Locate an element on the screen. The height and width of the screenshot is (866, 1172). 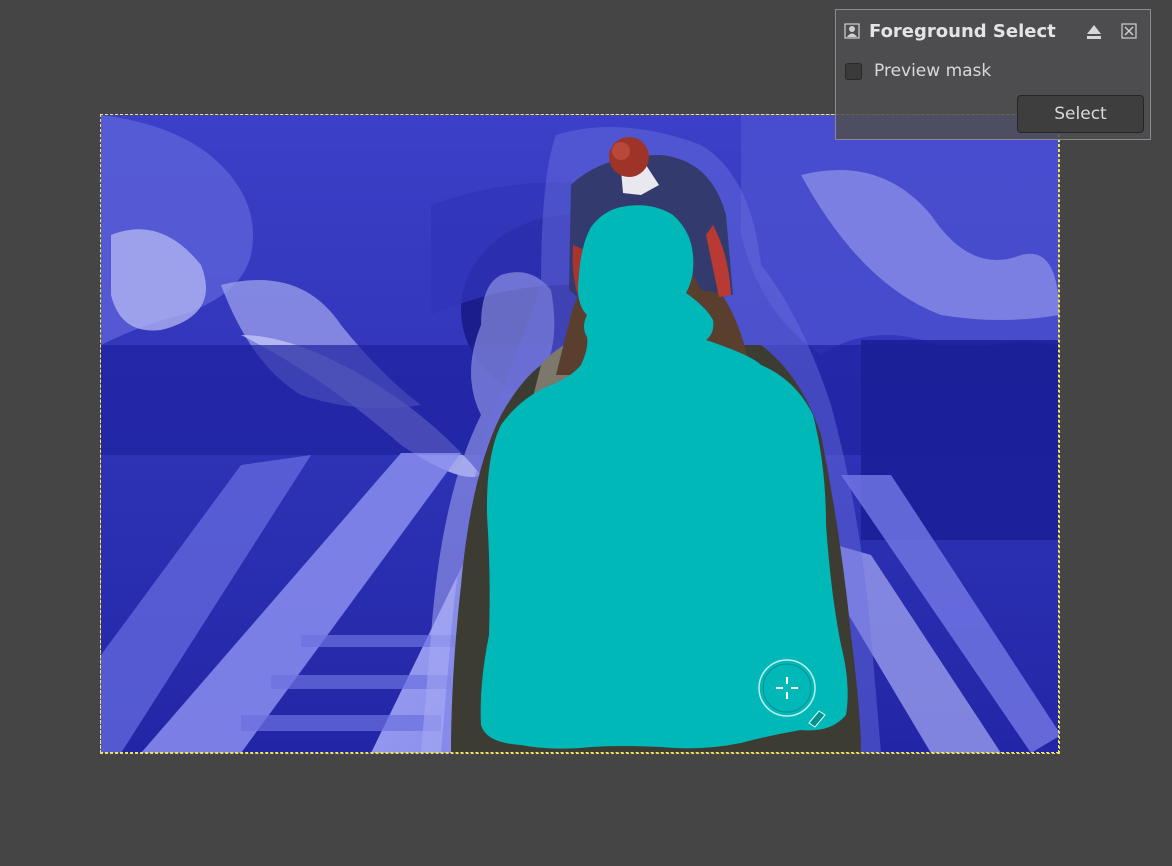
preview-mask-toggle: Preview mask is located at coordinates (918, 71).